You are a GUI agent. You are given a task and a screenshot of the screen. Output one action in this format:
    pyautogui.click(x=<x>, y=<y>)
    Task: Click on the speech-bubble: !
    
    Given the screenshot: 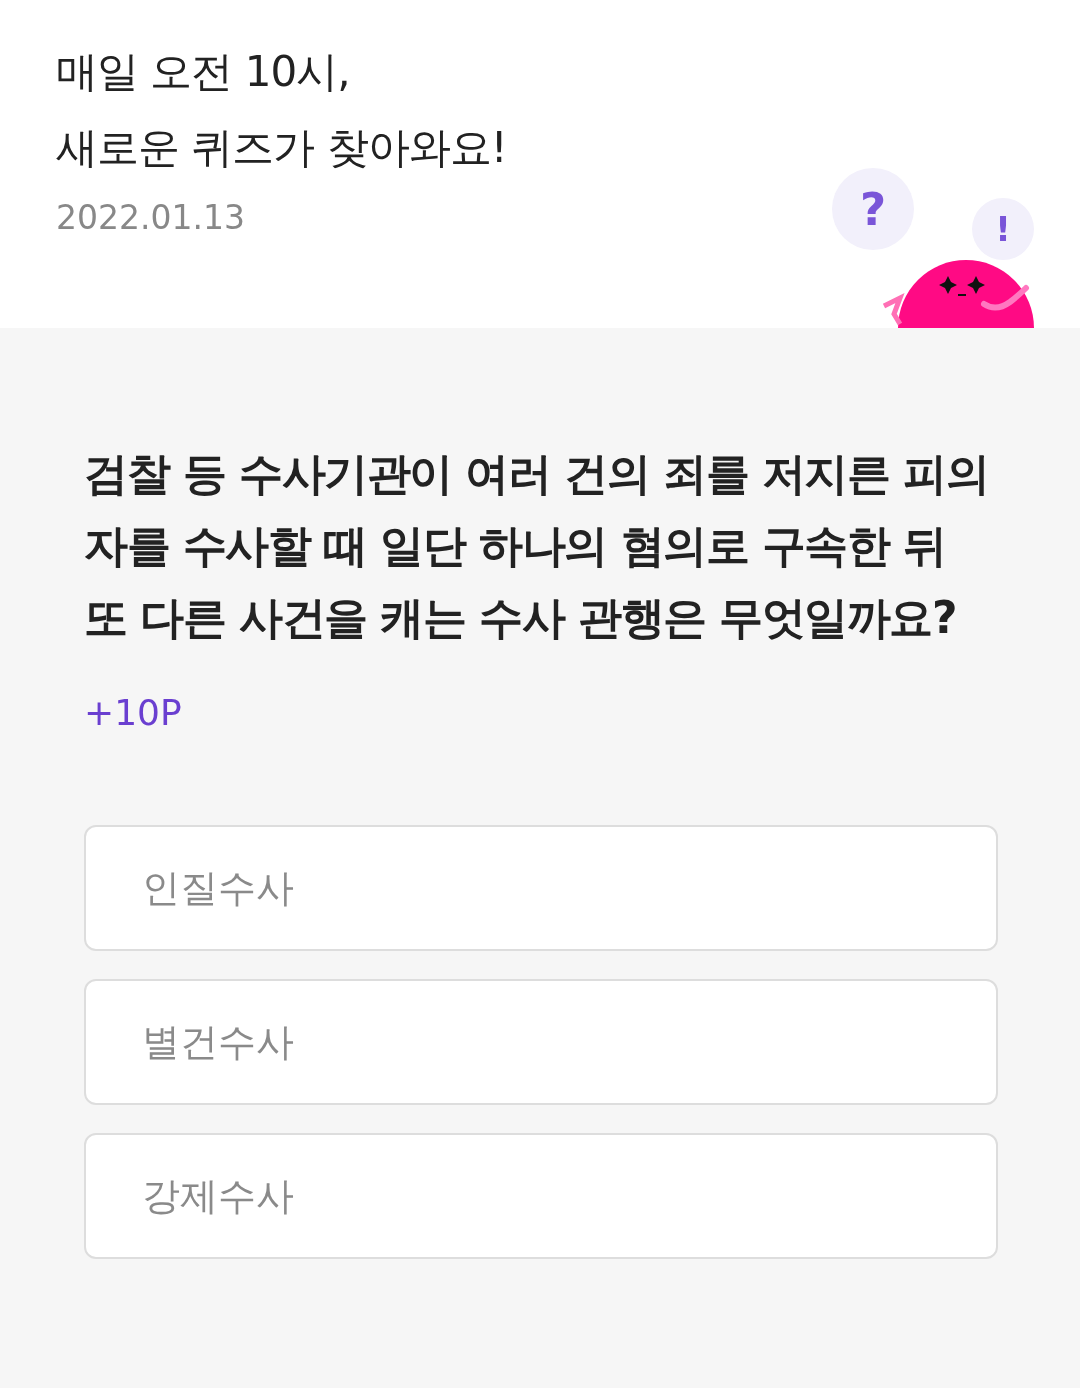 What is the action you would take?
    pyautogui.click(x=1003, y=229)
    